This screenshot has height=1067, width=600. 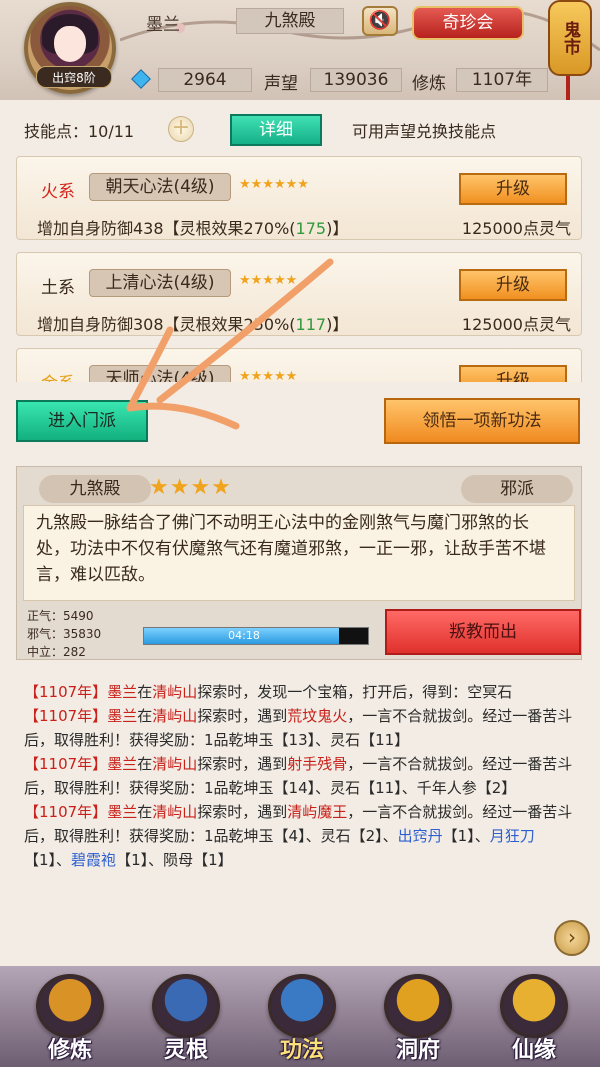 What do you see at coordinates (185, 1050) in the screenshot?
I see `nav-label: 灵根` at bounding box center [185, 1050].